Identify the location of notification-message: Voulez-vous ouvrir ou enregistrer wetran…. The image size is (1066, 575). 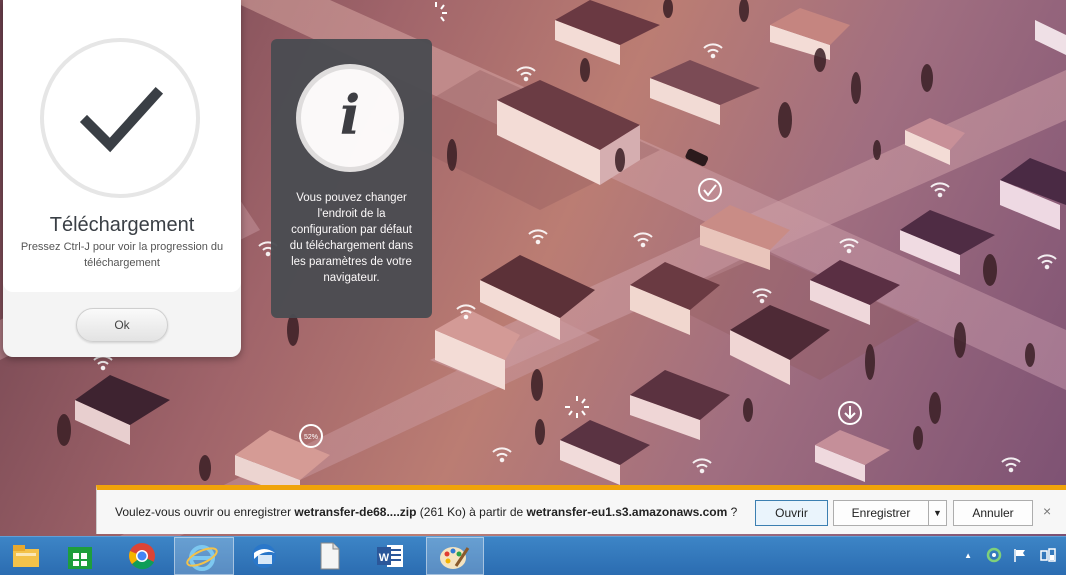
(426, 512).